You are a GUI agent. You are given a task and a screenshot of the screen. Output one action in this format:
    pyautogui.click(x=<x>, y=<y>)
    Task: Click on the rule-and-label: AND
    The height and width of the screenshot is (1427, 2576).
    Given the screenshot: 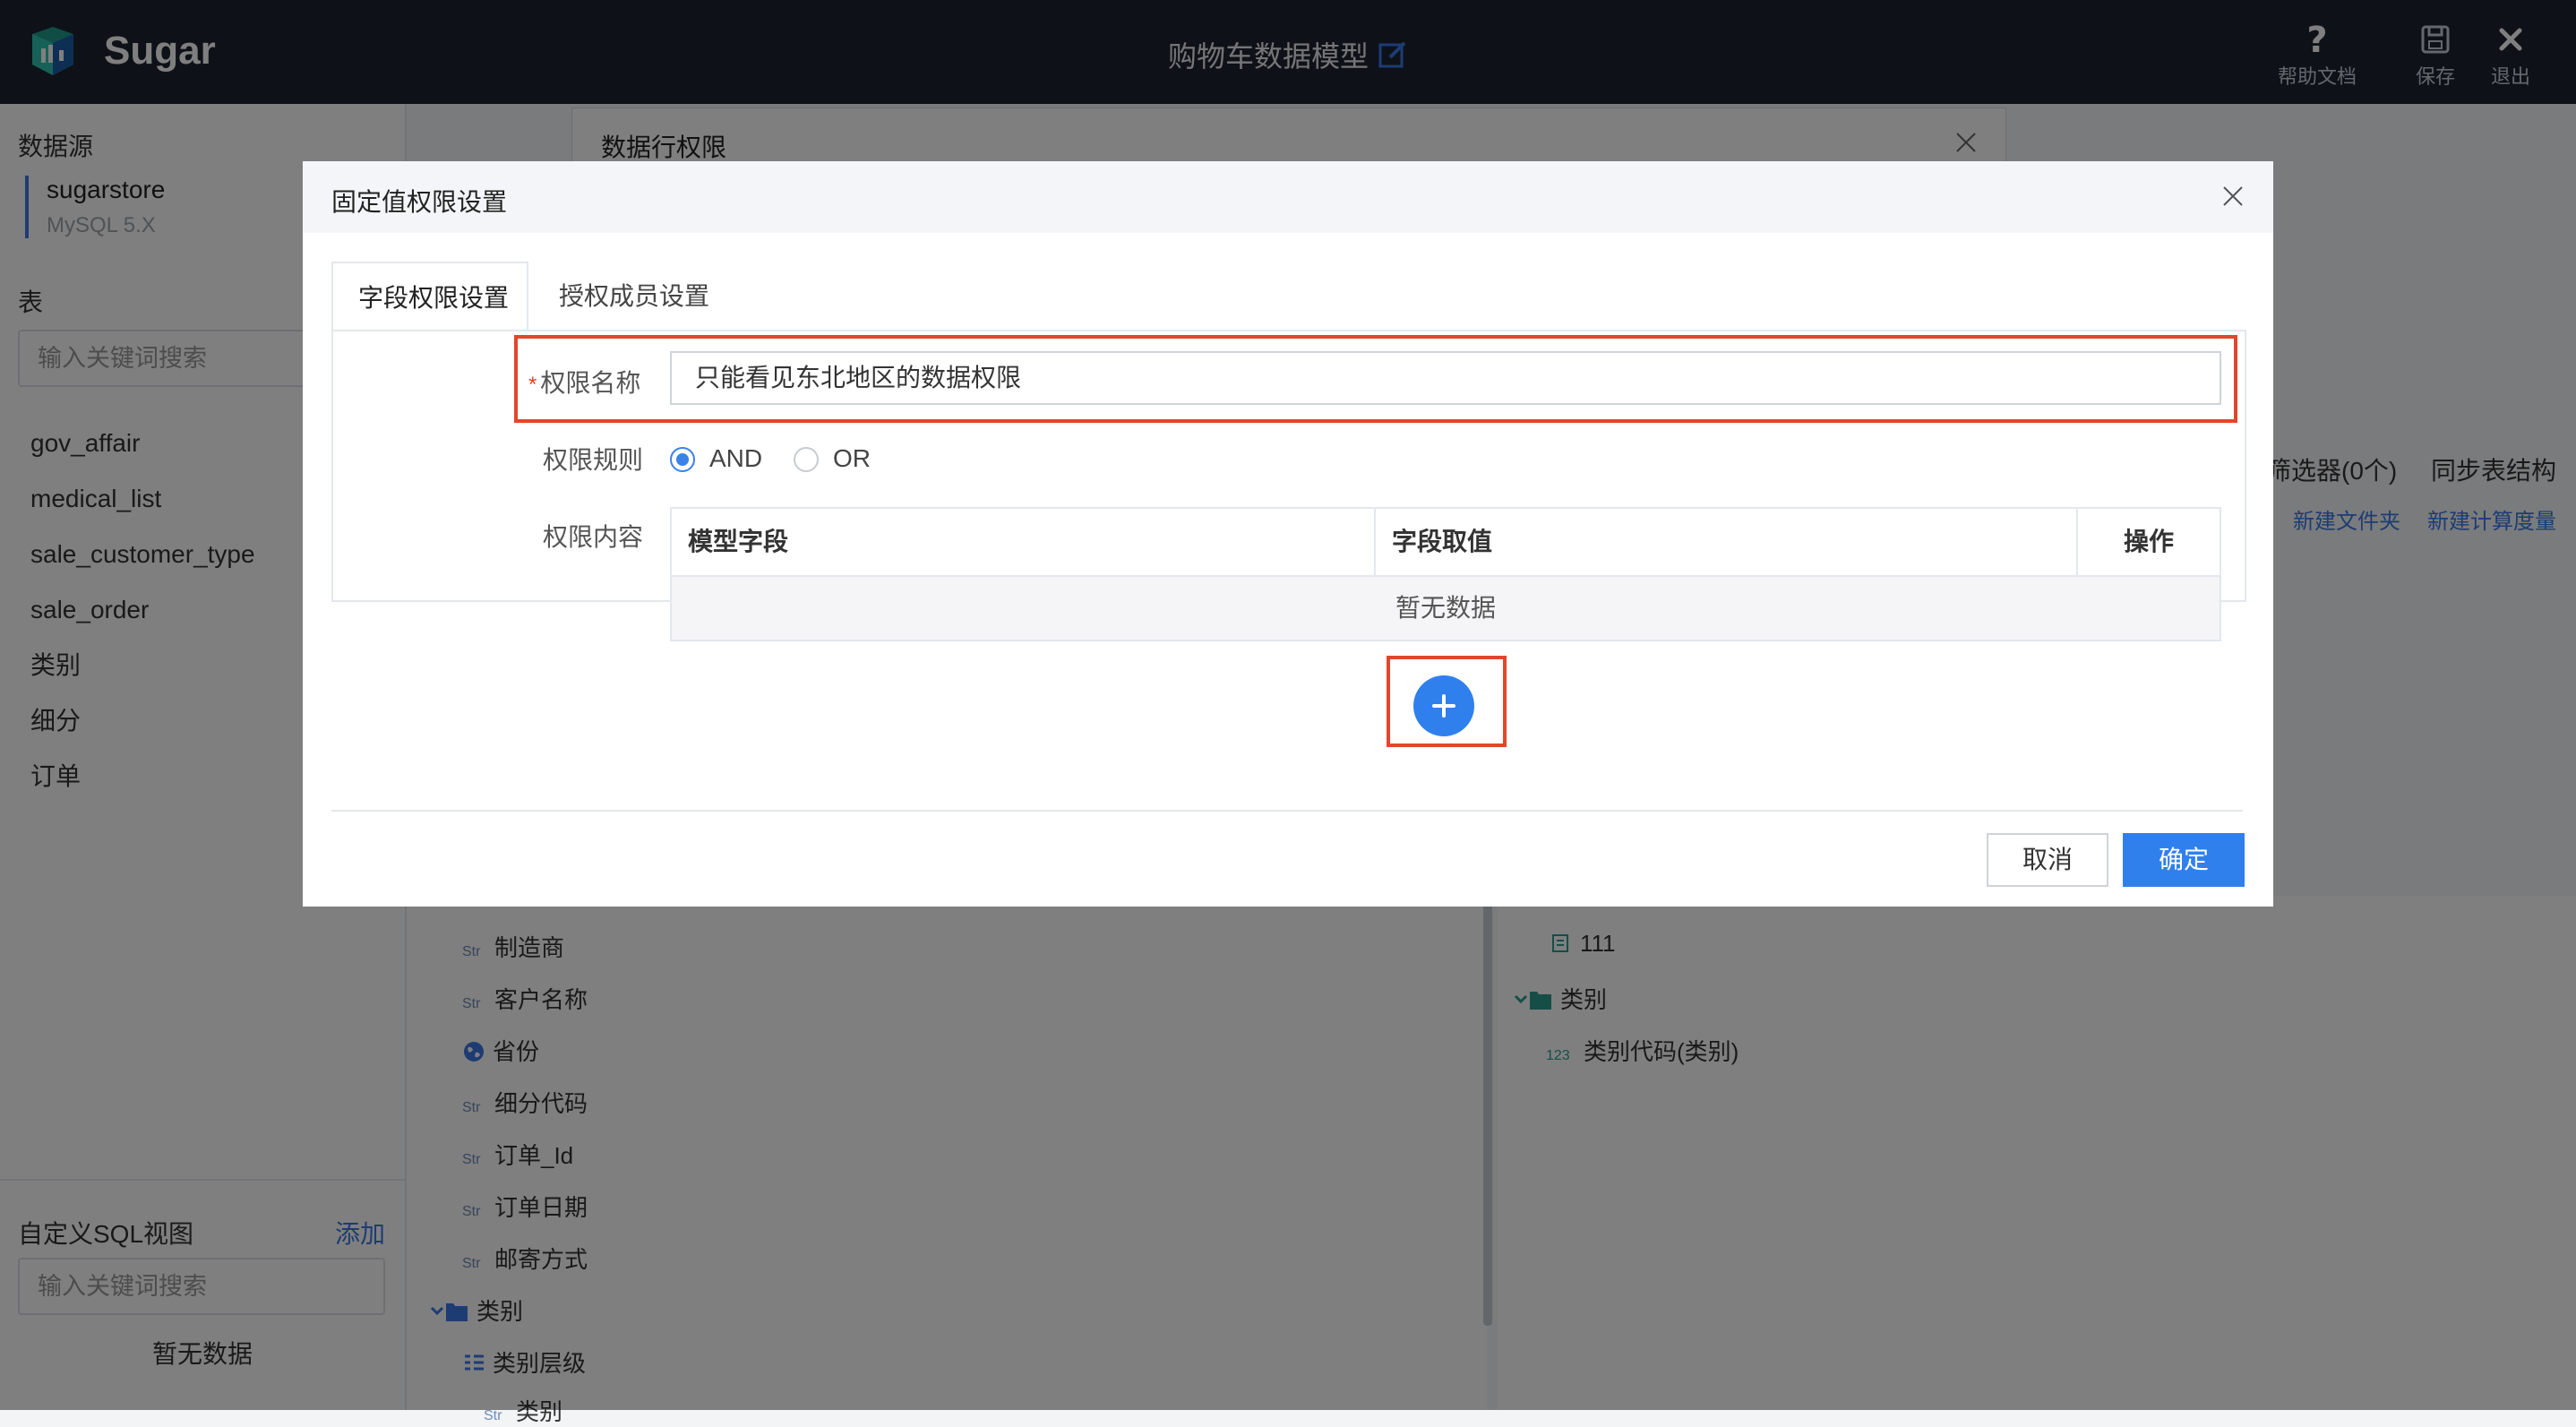 What is the action you would take?
    pyautogui.click(x=736, y=458)
    